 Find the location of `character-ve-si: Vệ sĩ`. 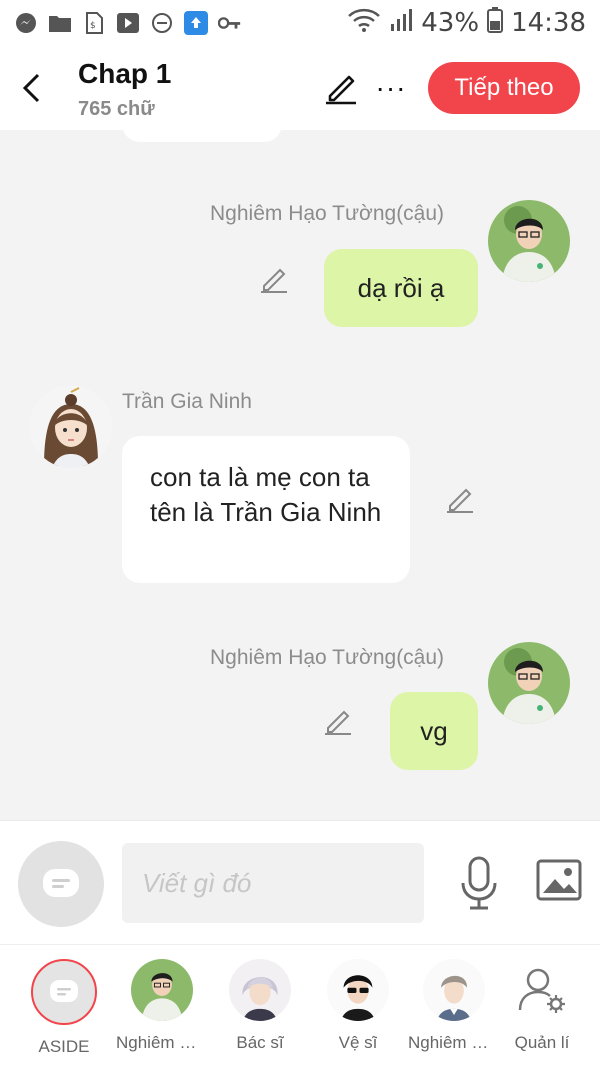

character-ve-si: Vệ sĩ is located at coordinates (358, 1006).